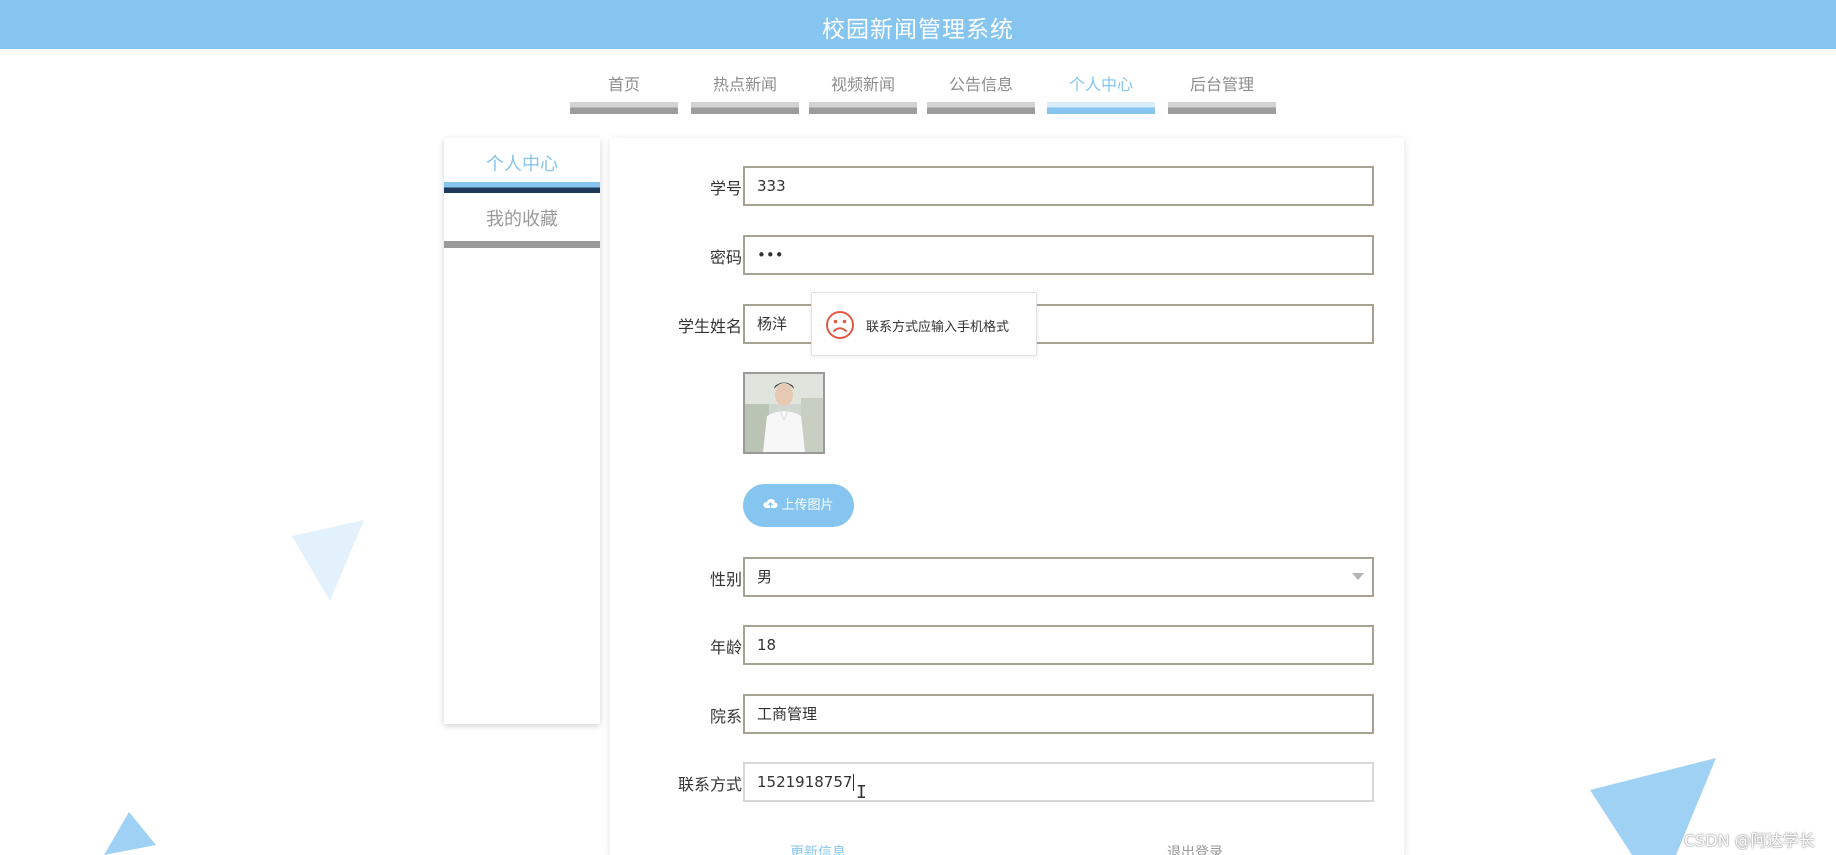  I want to click on student-id-input: 333, so click(1058, 186).